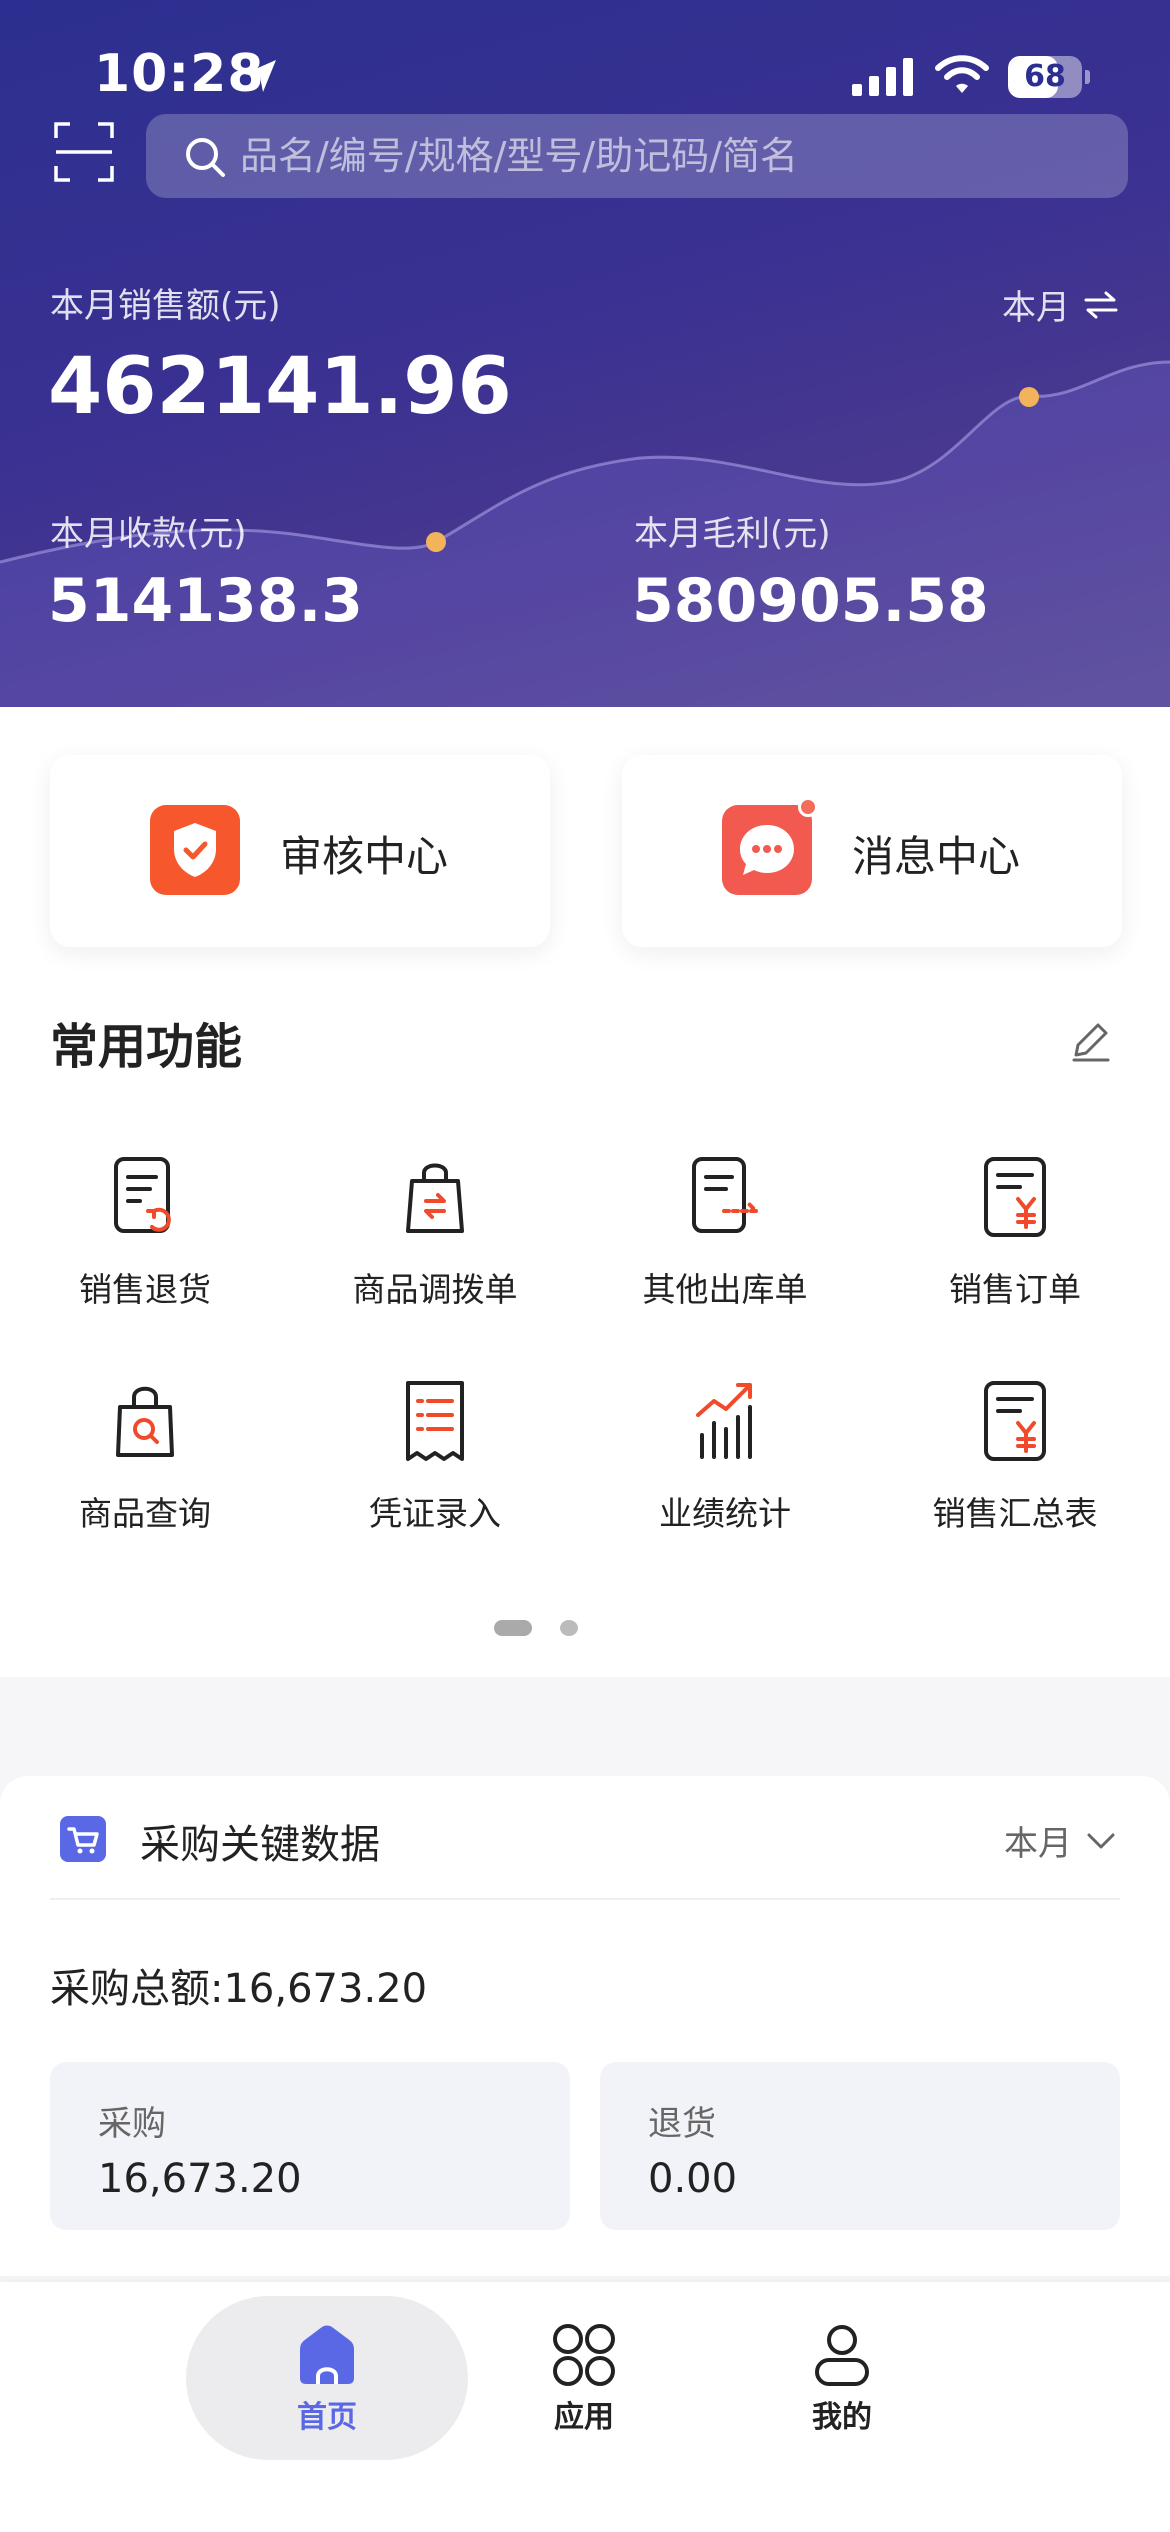 Image resolution: width=1170 pixels, height=2532 pixels. Describe the element at coordinates (435, 1248) in the screenshot. I see `function-product-transfer: 商品调拨单` at that location.